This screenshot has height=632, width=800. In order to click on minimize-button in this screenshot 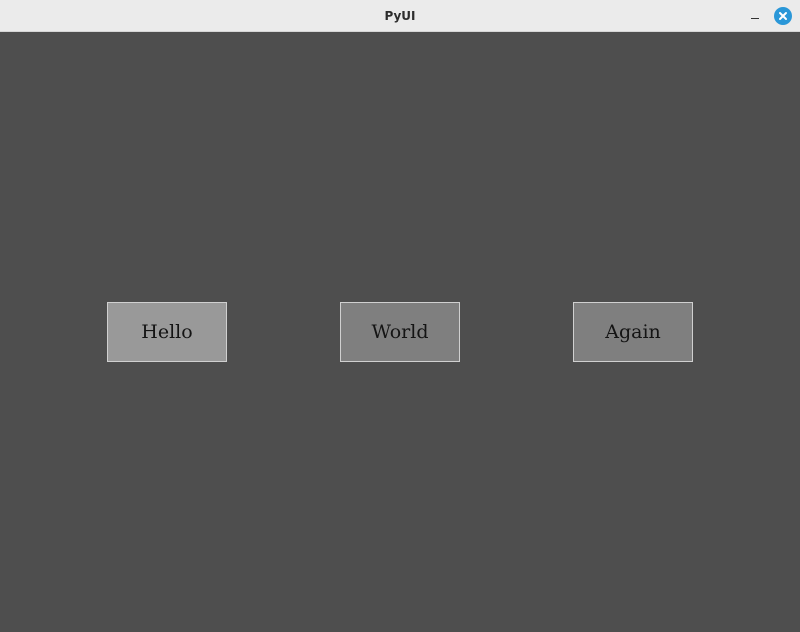, I will do `click(755, 17)`.